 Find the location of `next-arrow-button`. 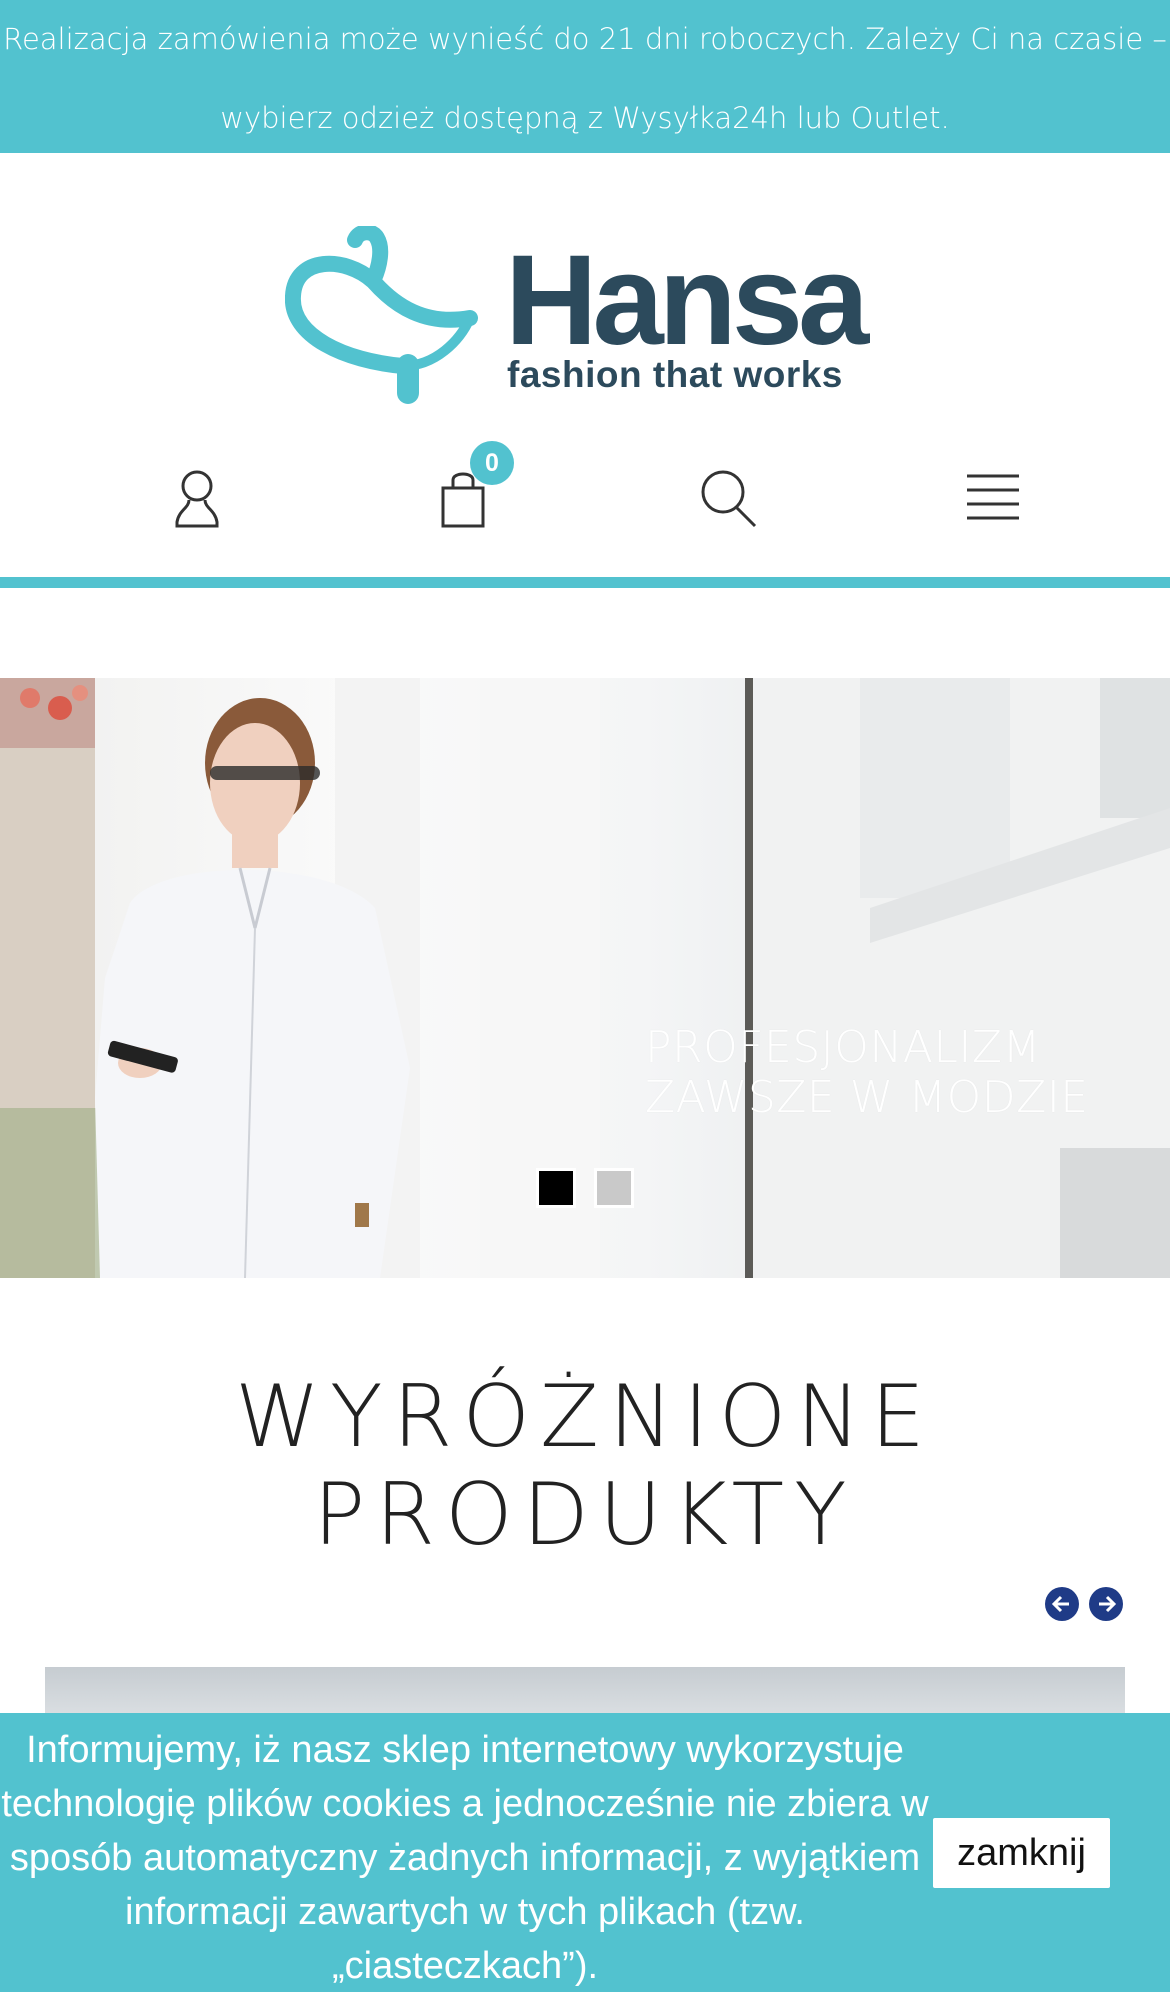

next-arrow-button is located at coordinates (1106, 1604).